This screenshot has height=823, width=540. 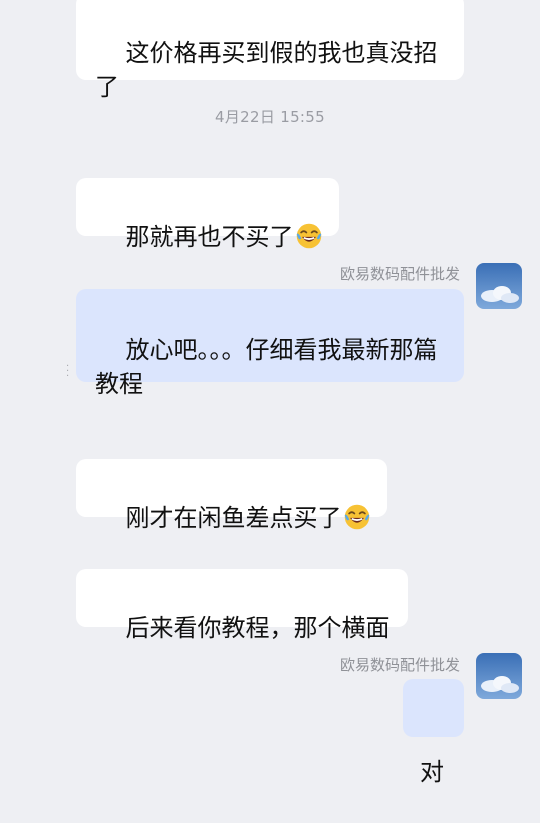 I want to click on message-timestamp: 4月22日 15:55, so click(x=270, y=117).